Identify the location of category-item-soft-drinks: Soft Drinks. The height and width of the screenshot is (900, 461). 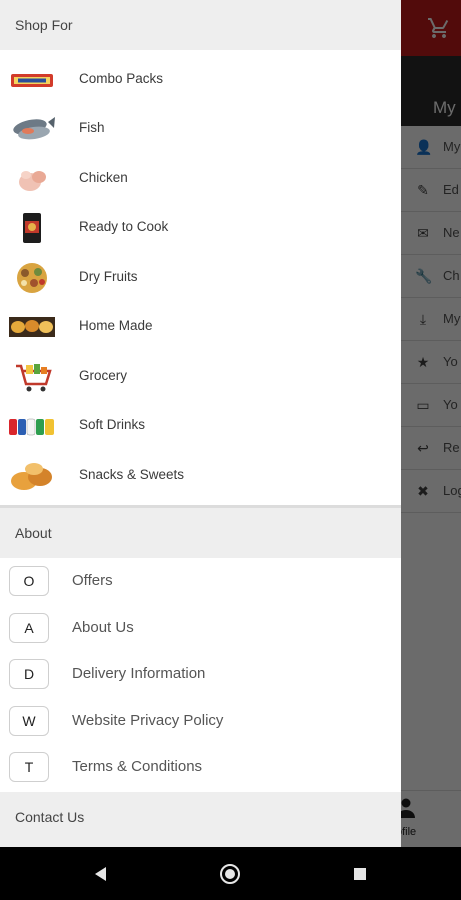
(200, 425).